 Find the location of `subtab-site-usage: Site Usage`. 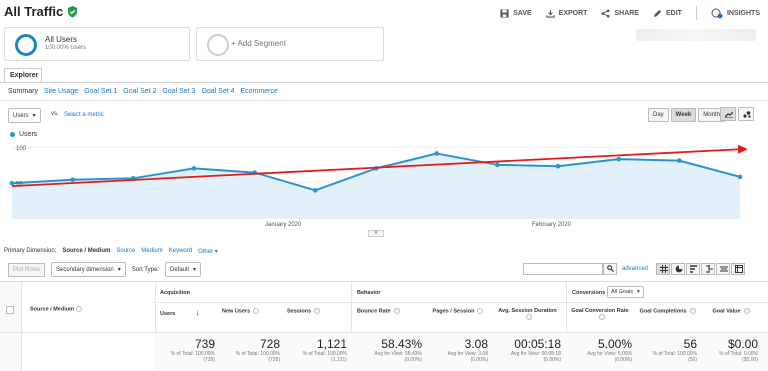

subtab-site-usage: Site Usage is located at coordinates (61, 91).